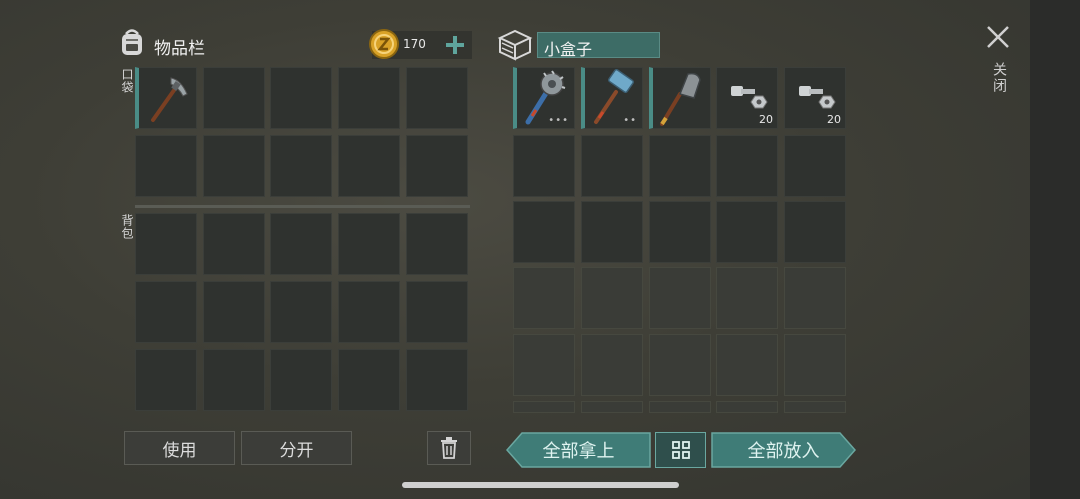  I want to click on container-name: 小盒子, so click(568, 49).